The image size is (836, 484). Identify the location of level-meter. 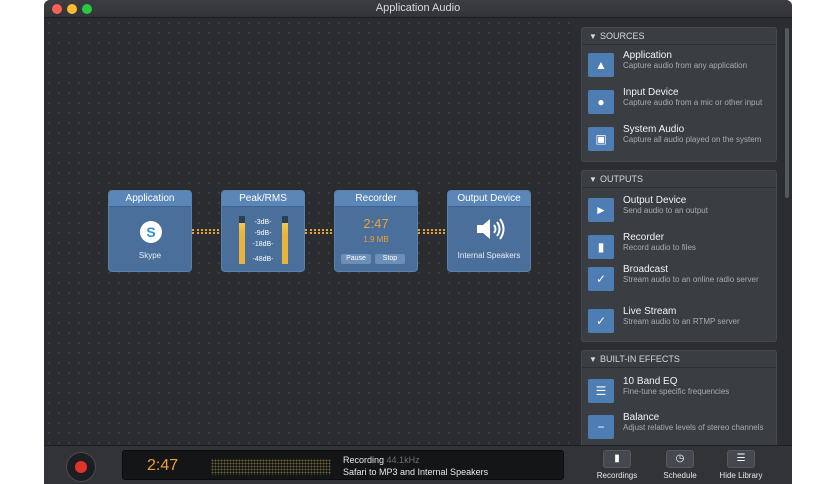
(271, 467).